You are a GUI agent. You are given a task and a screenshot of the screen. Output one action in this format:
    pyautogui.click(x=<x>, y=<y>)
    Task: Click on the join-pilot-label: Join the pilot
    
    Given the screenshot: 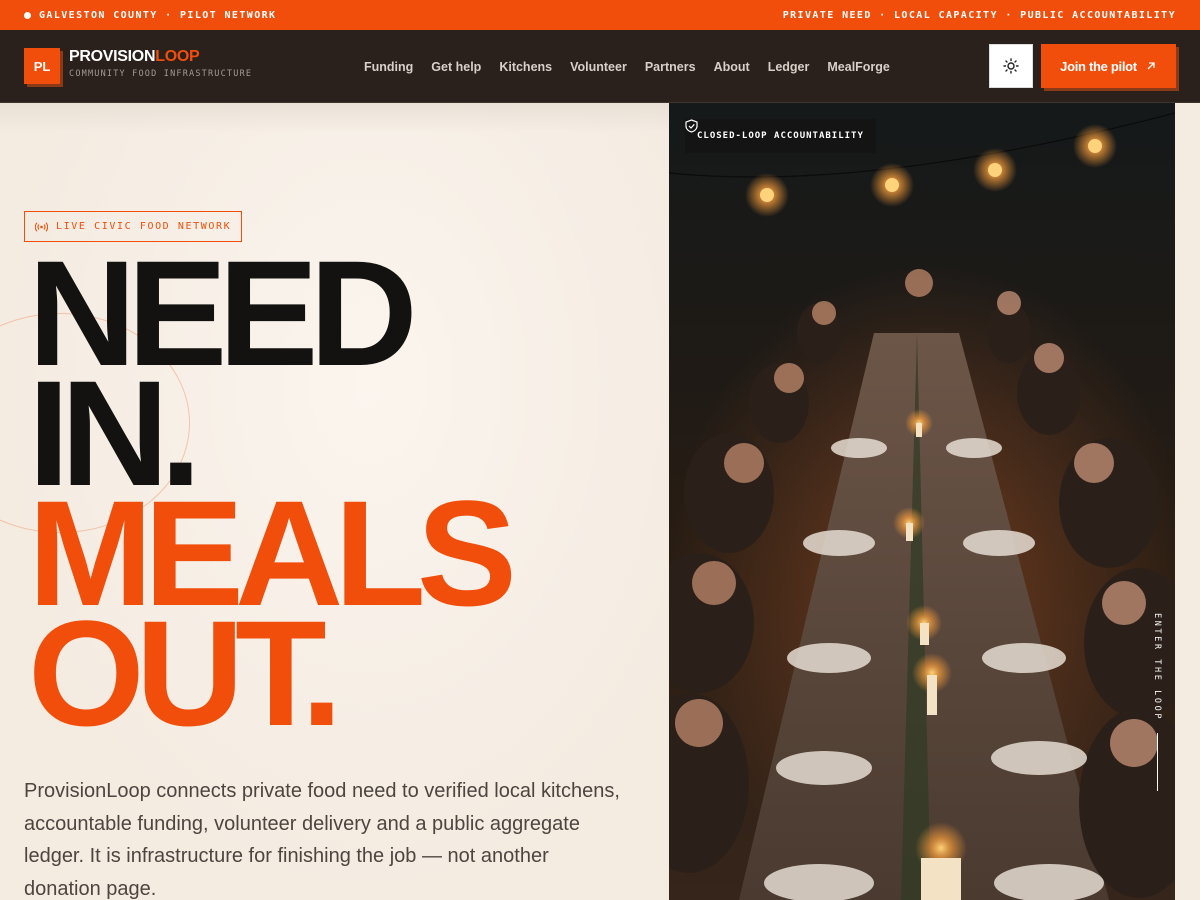 What is the action you would take?
    pyautogui.click(x=1098, y=66)
    